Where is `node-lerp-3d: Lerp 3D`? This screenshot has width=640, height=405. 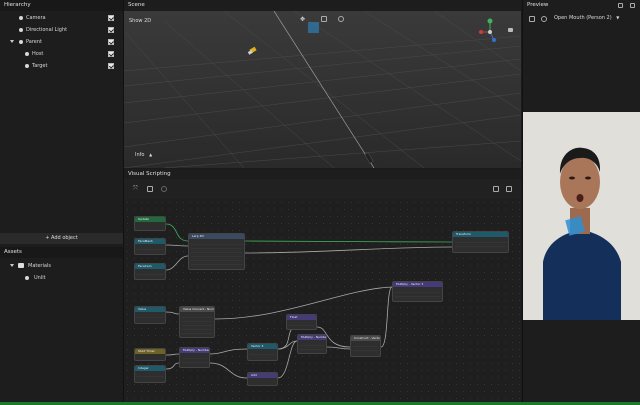
node-lerp-3d: Lerp 3D is located at coordinates (216, 251).